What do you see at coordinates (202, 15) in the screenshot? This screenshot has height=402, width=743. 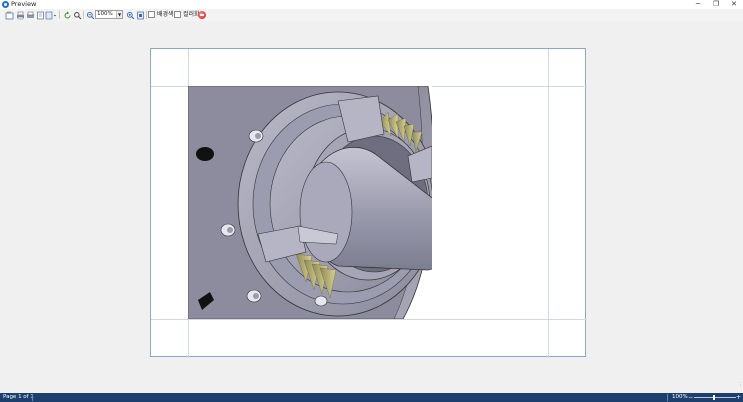 I see `stop-icon` at bounding box center [202, 15].